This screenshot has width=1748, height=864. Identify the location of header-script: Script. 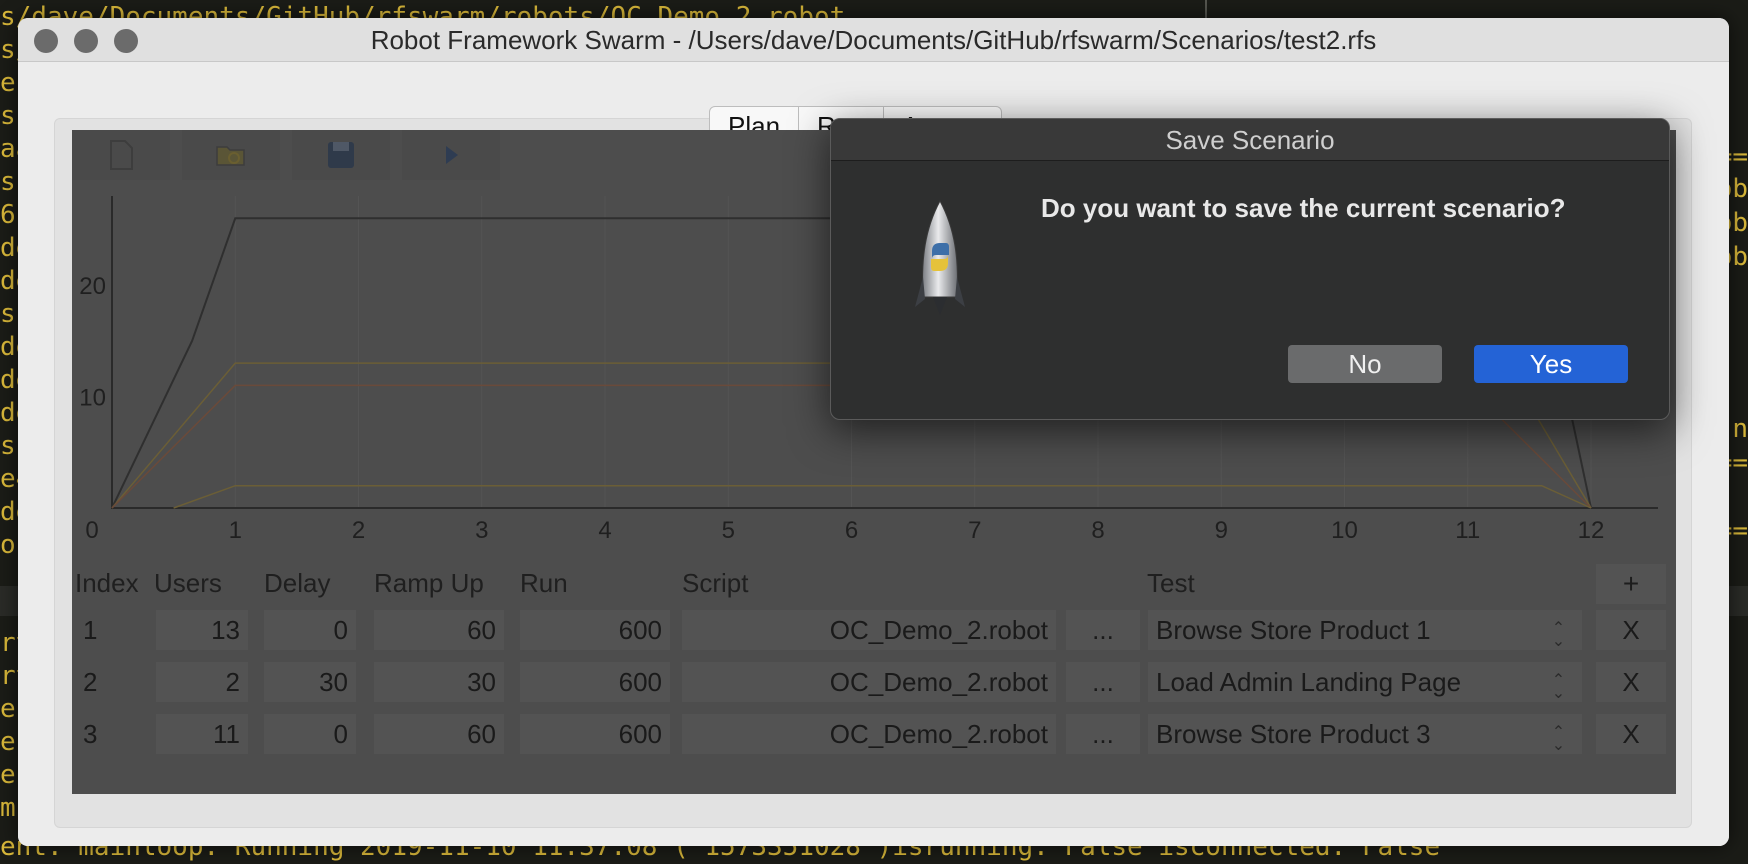
(715, 583).